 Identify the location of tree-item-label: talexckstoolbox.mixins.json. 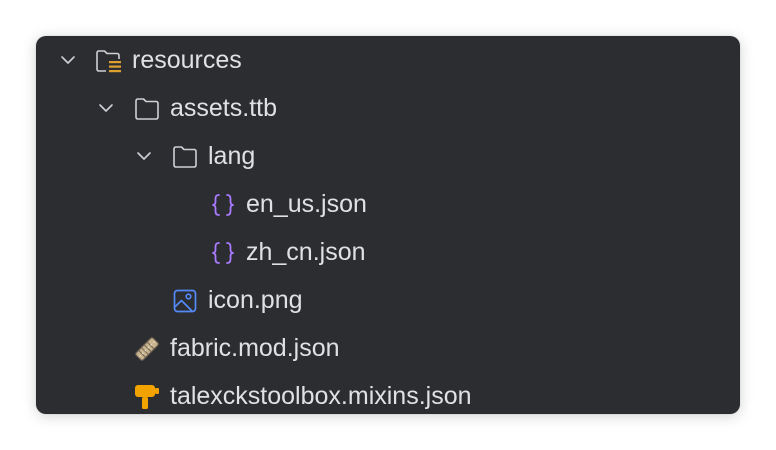
(321, 396).